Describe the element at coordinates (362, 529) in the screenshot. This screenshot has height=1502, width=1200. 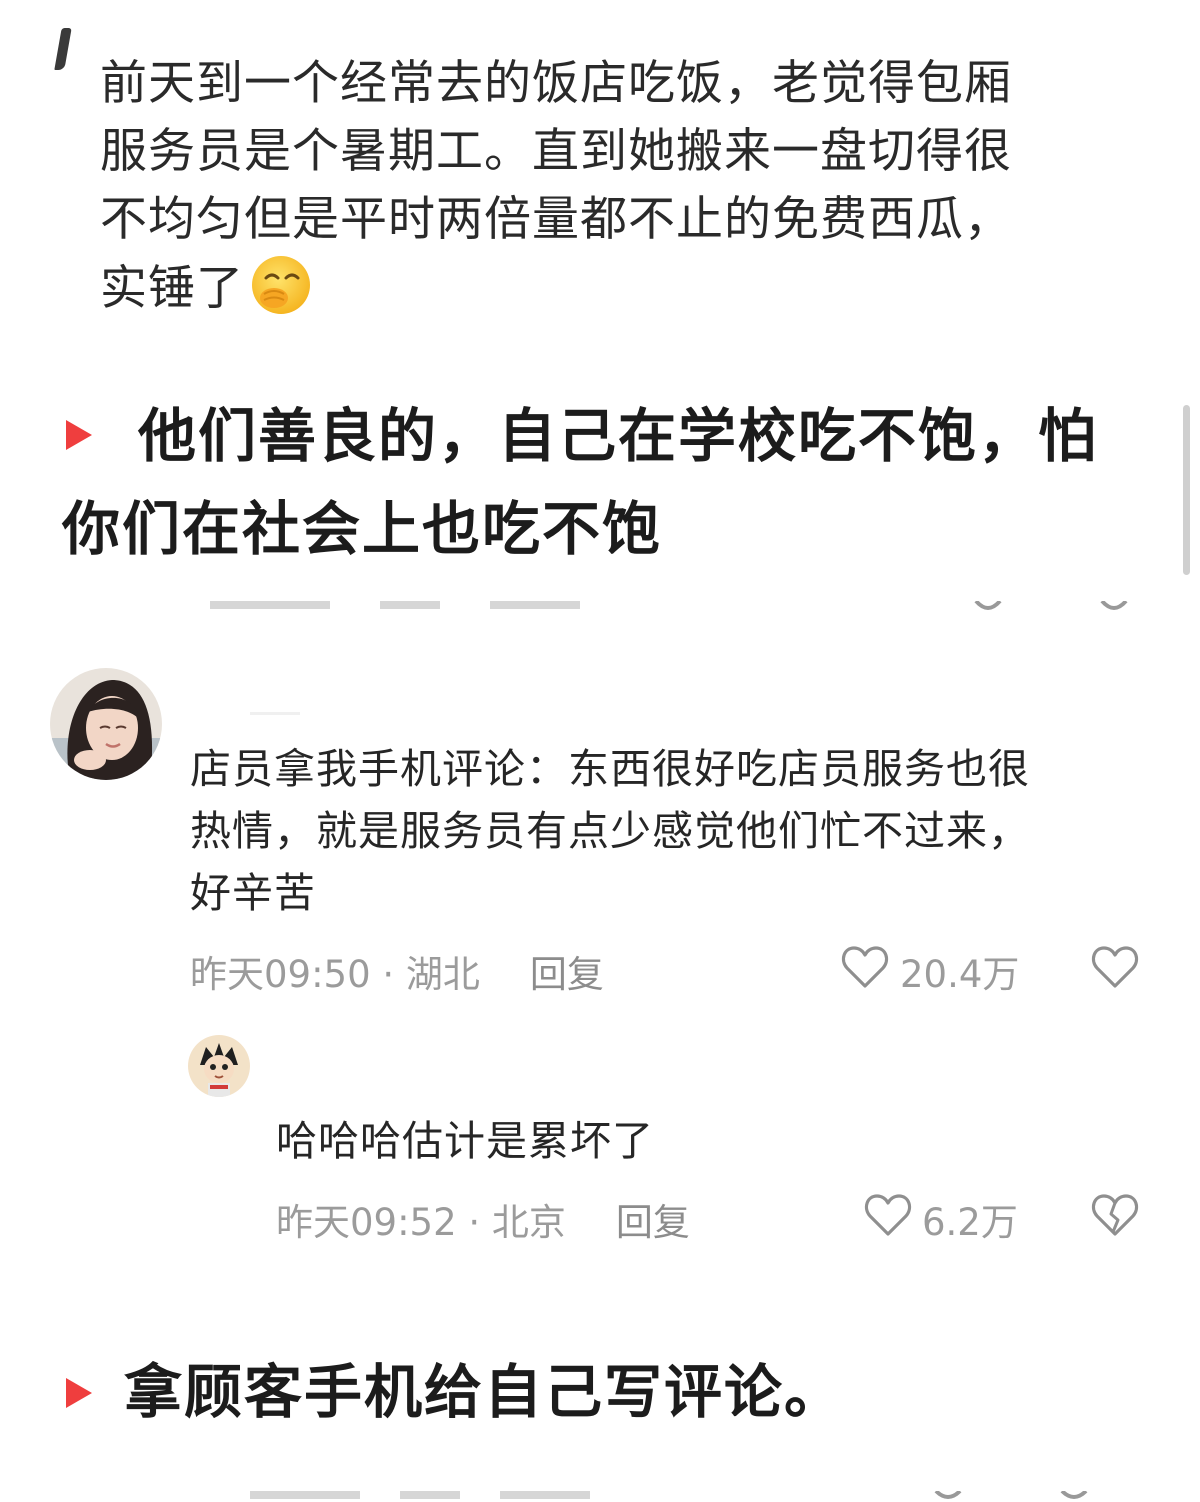
I see `caption-line: 你们在社会上也吃不饱` at that location.